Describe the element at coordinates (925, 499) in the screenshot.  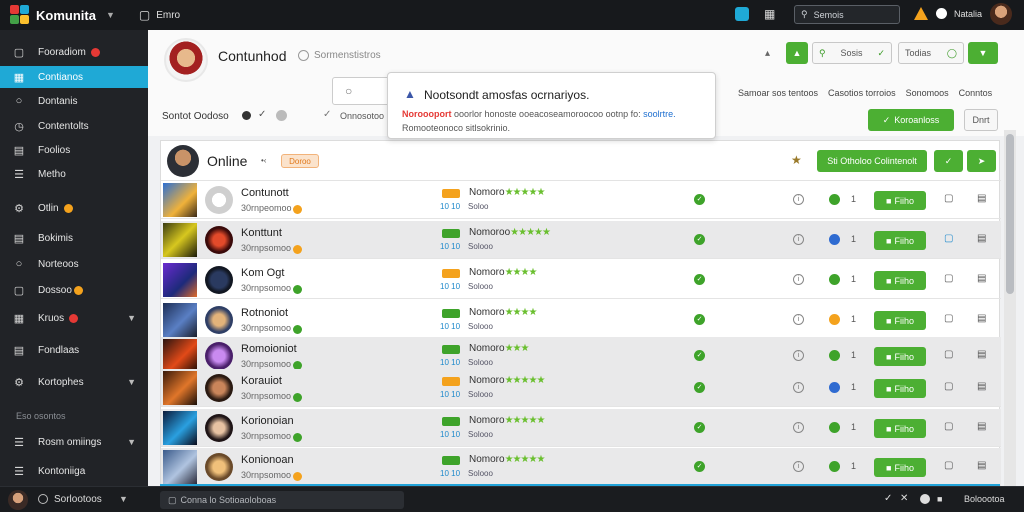
I see `settings-icon` at that location.